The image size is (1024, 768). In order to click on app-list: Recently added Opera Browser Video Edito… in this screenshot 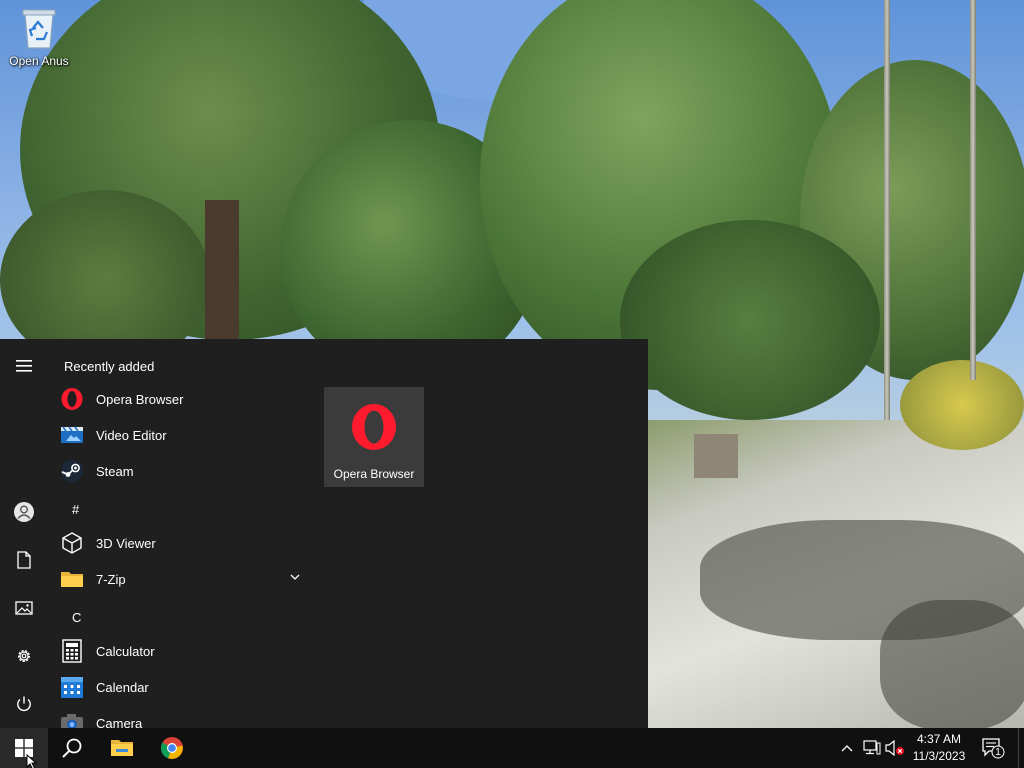, I will do `click(180, 533)`.